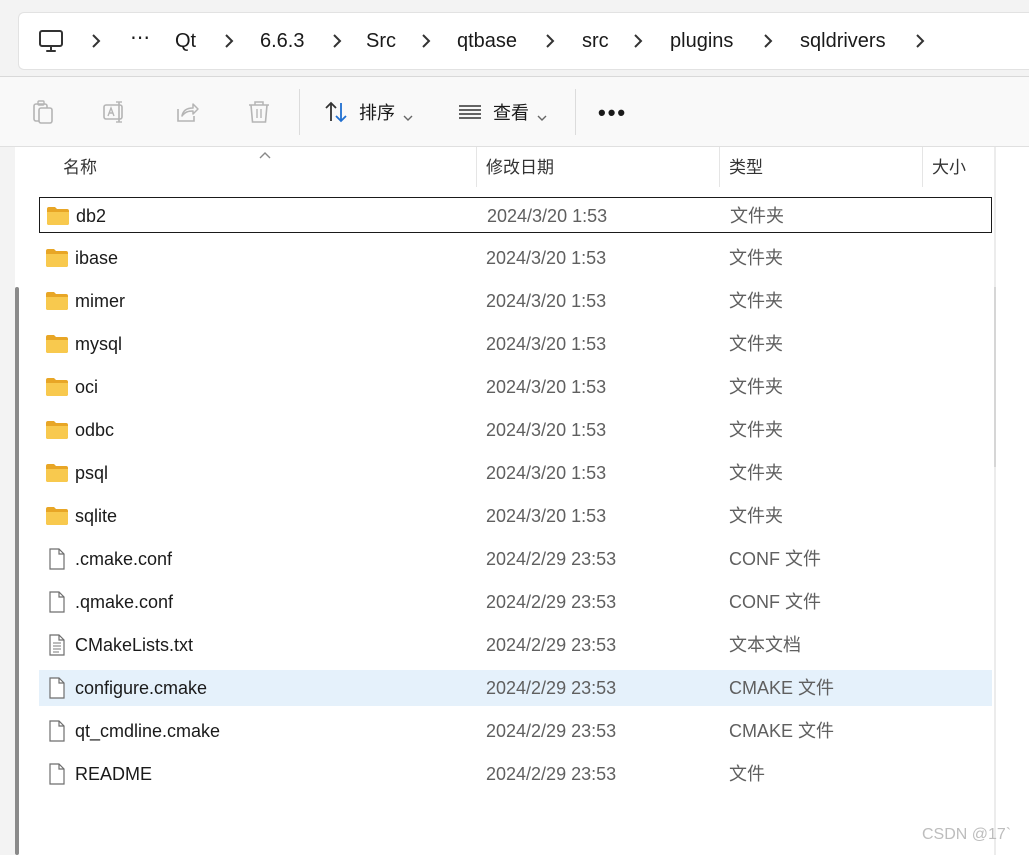 Image resolution: width=1029 pixels, height=855 pixels. I want to click on delete-icon, so click(259, 112).